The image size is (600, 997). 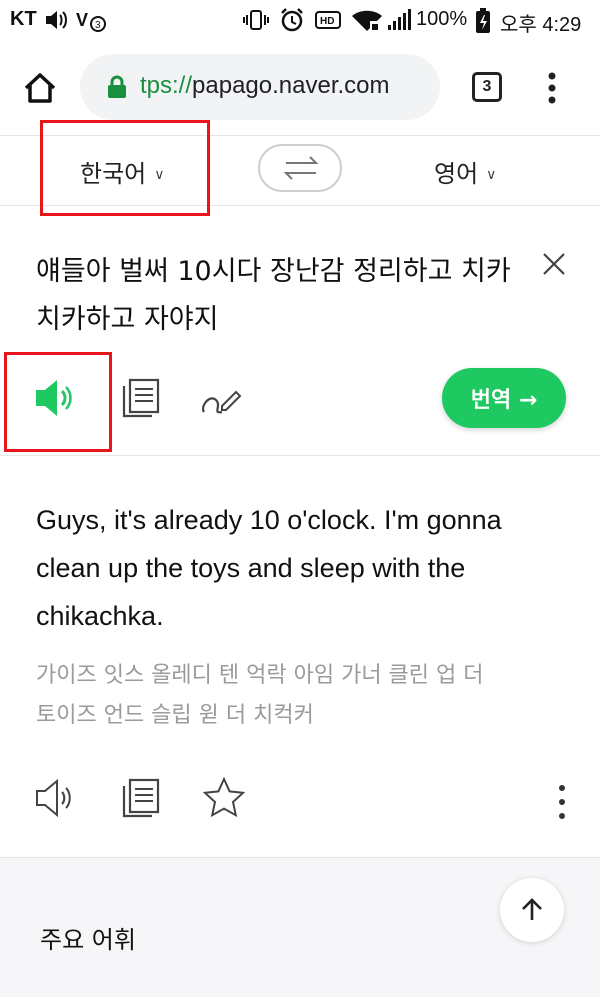 What do you see at coordinates (292, 20) in the screenshot?
I see `alarm-icon` at bounding box center [292, 20].